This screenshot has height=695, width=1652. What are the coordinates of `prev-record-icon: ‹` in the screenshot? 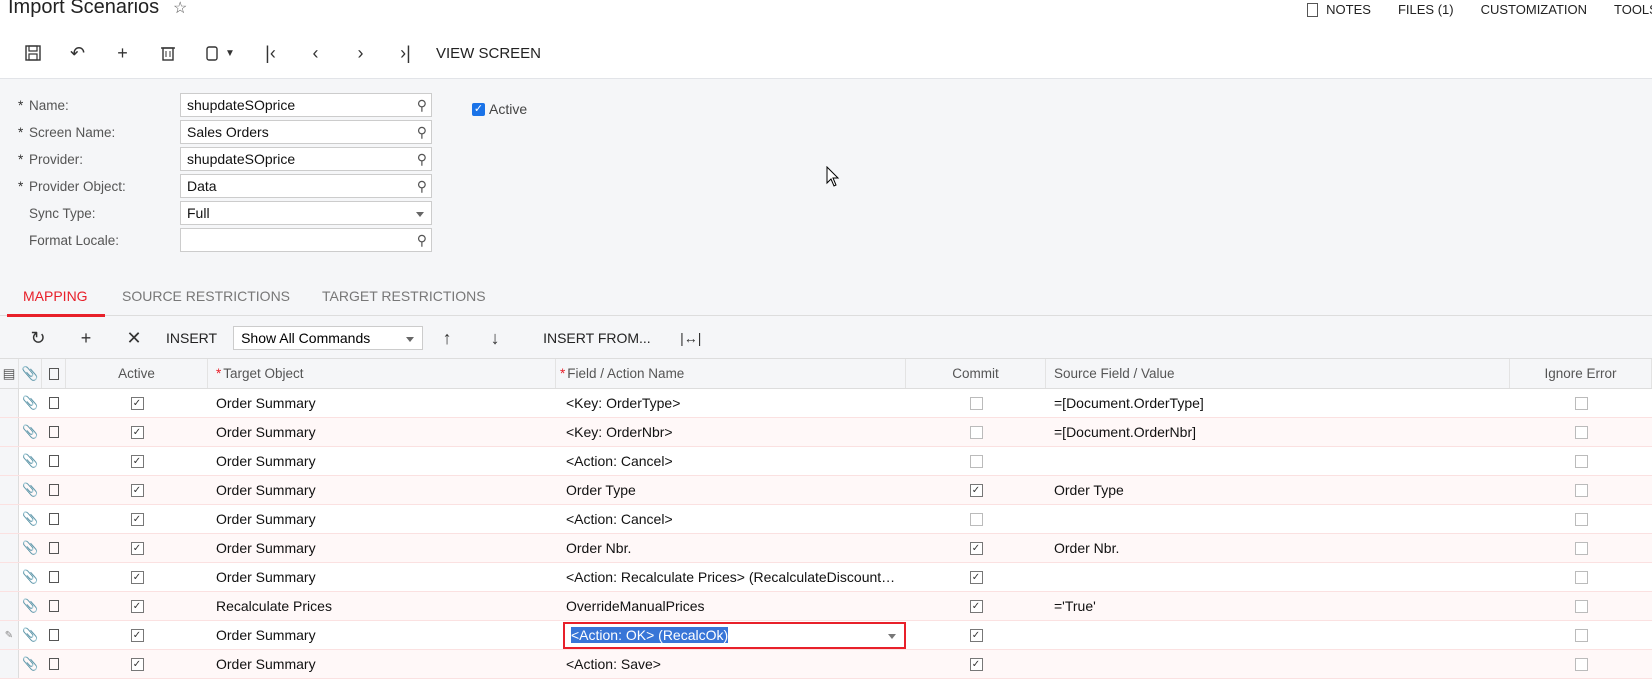 It's located at (315, 53).